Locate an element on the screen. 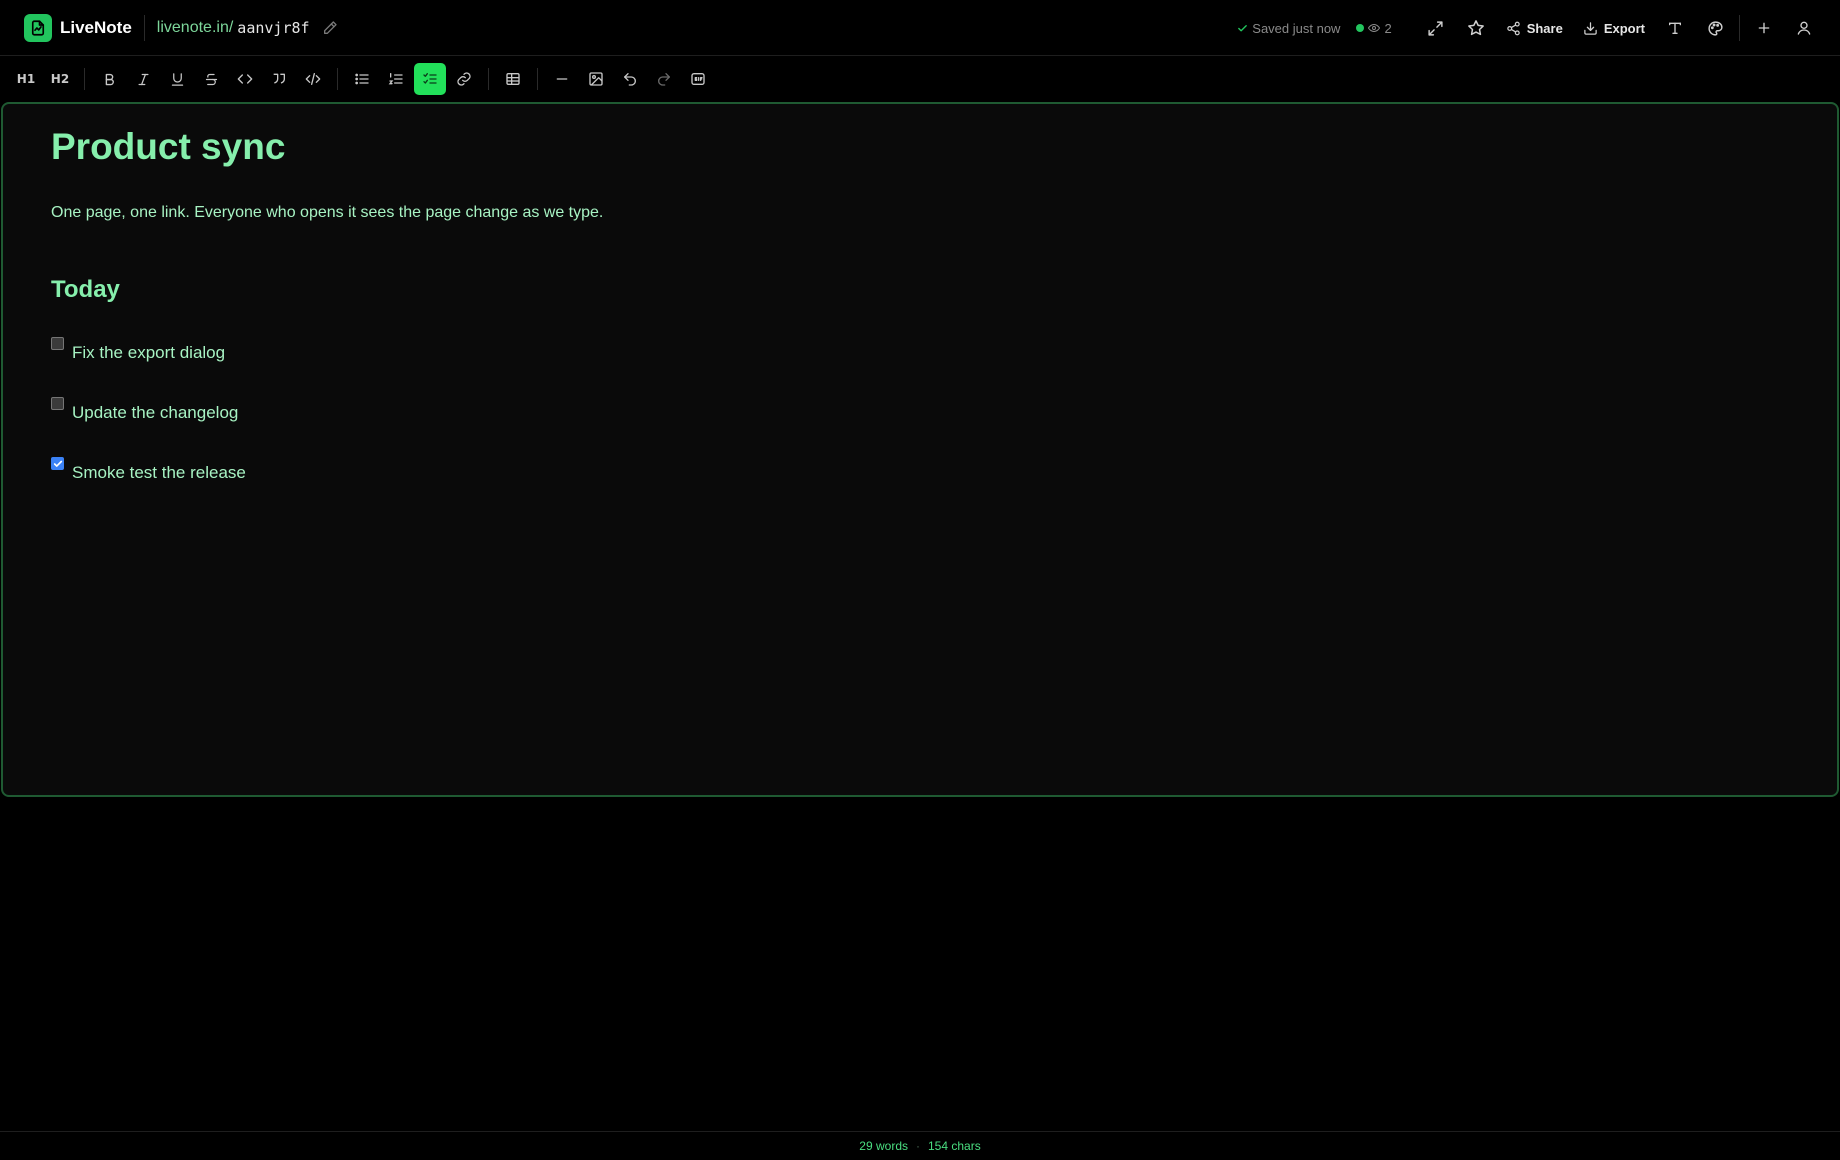 Image resolution: width=1840 pixels, height=1160 pixels. code-block-button is located at coordinates (313, 79).